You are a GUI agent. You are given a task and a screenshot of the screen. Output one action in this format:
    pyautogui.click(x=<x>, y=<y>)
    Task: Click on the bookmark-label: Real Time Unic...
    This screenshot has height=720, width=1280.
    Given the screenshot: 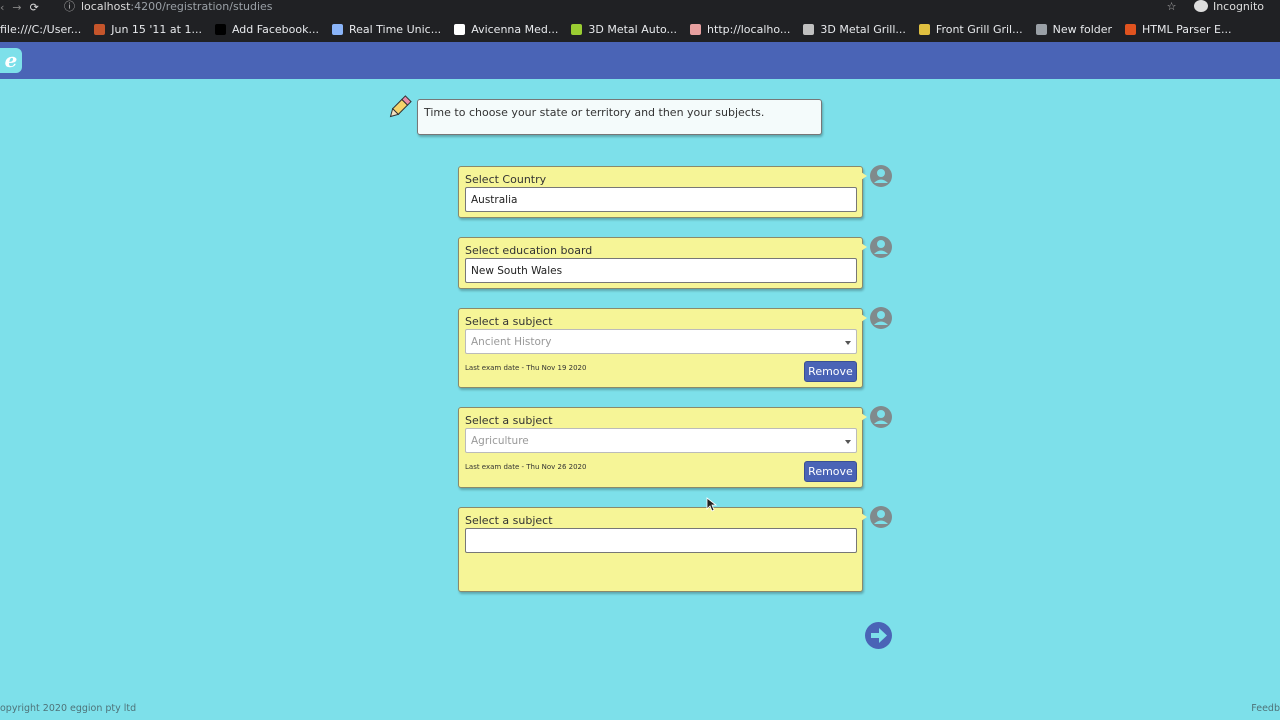 What is the action you would take?
    pyautogui.click(x=395, y=29)
    